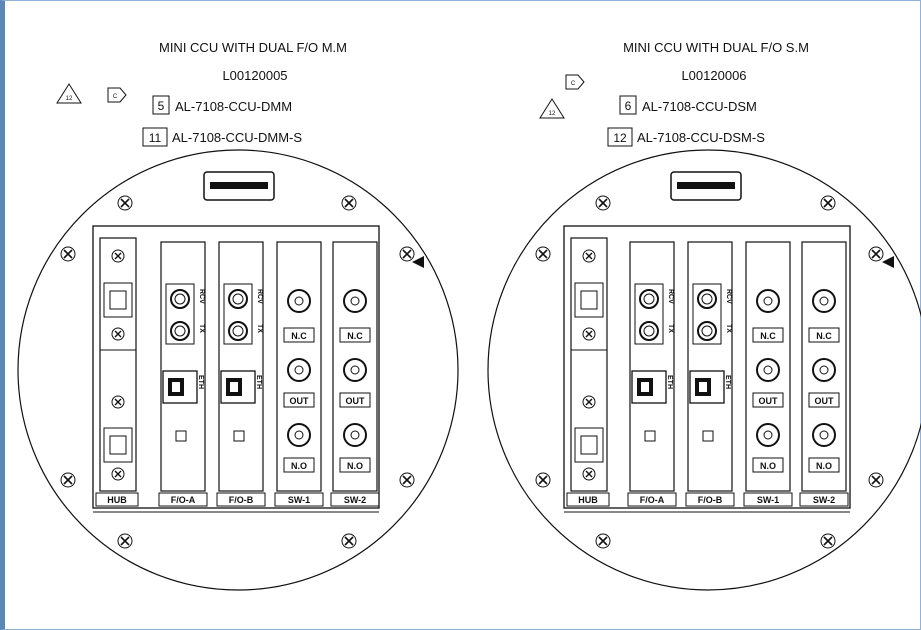 This screenshot has height=630, width=921. What do you see at coordinates (716, 47) in the screenshot?
I see `right-title: MINI CCU WITH DUAL F/O S.M` at bounding box center [716, 47].